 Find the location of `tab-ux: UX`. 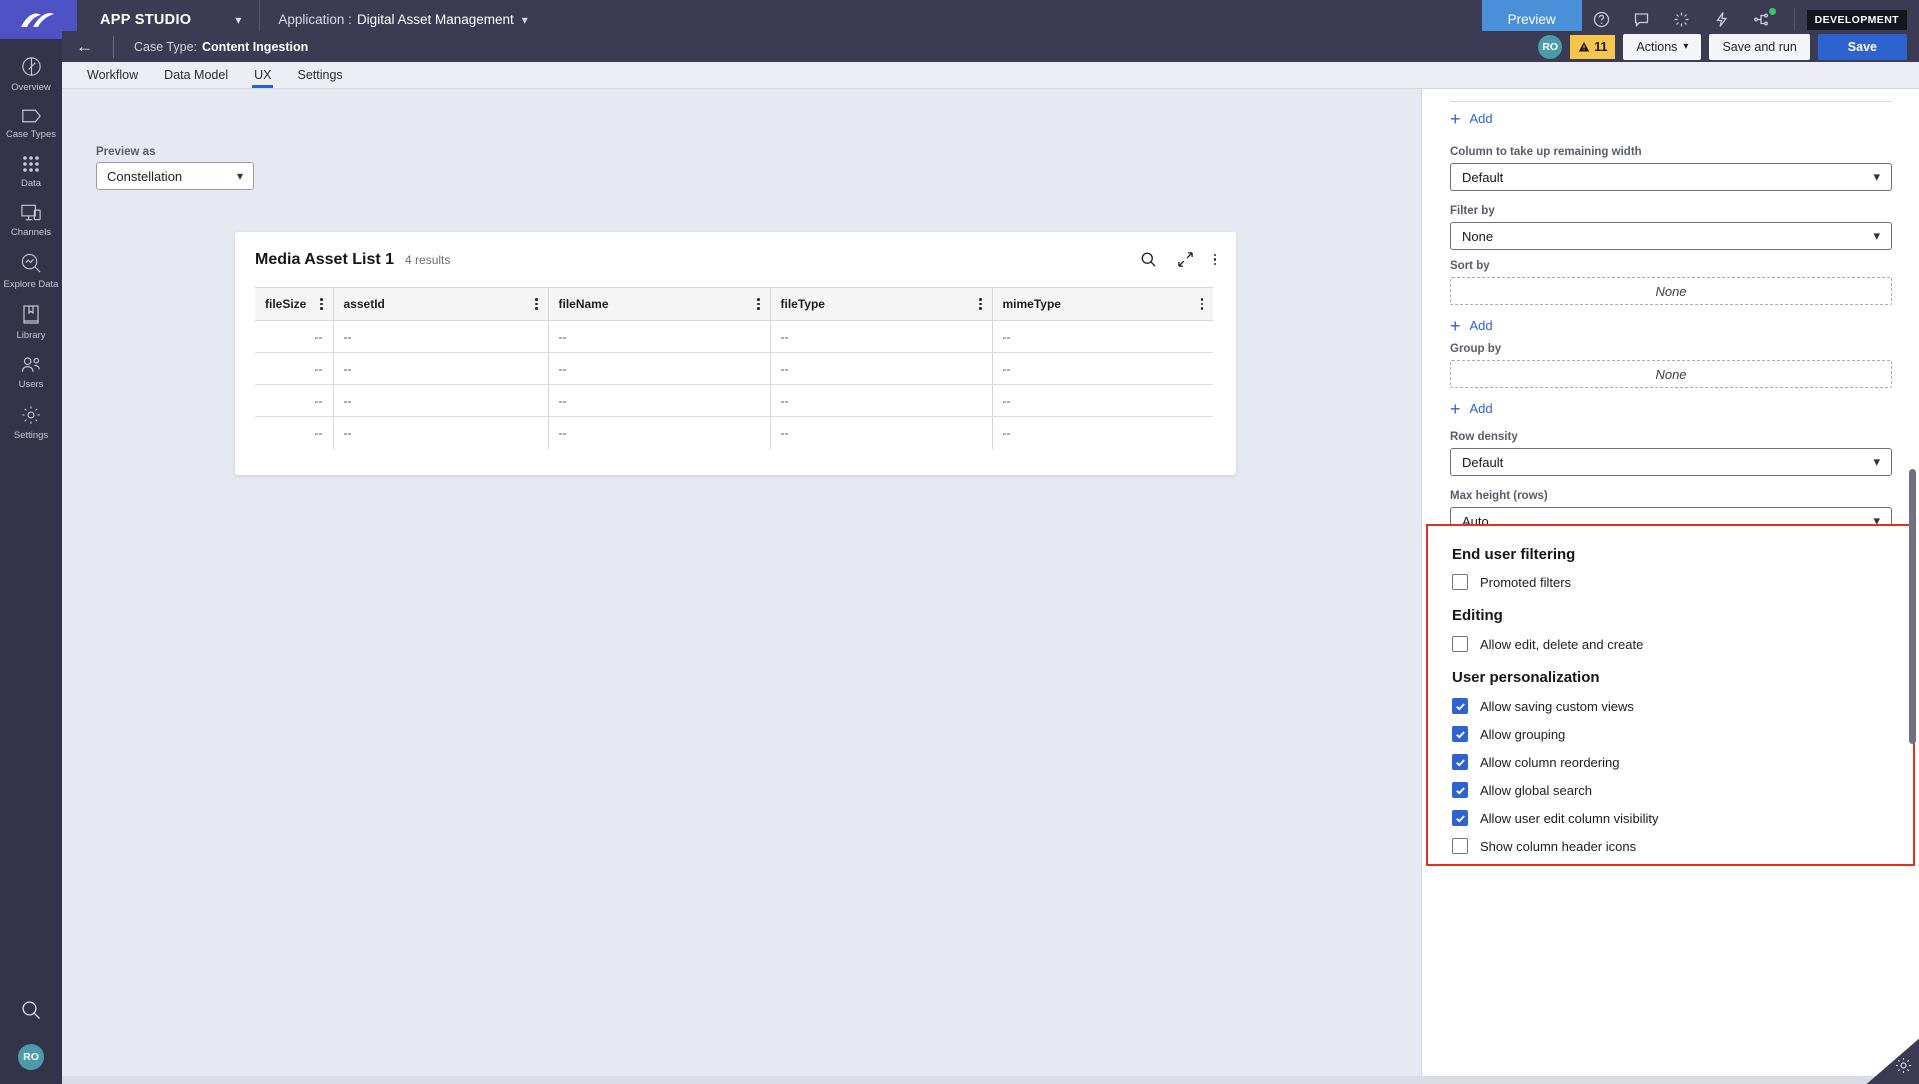

tab-ux: UX is located at coordinates (262, 74).